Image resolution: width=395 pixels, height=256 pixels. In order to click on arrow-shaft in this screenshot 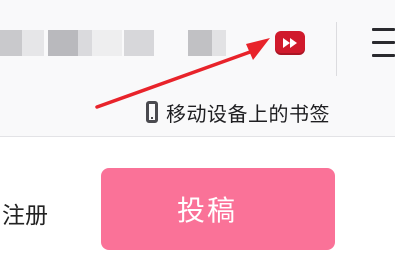, I will do `click(173, 79)`.